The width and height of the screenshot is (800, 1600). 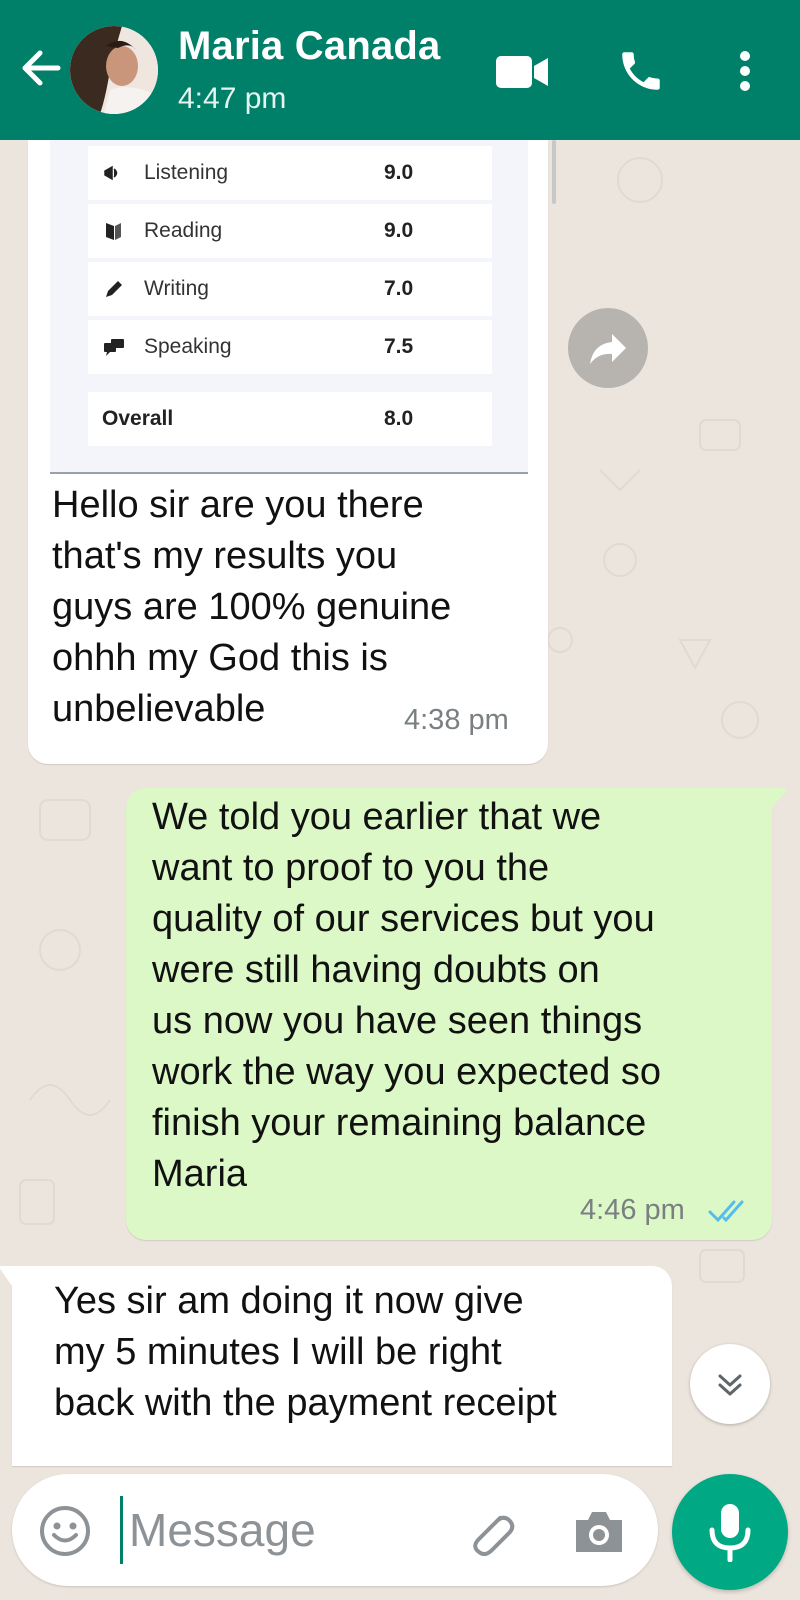 What do you see at coordinates (290, 173) in the screenshot?
I see `score-row-listening: Listening 9.0` at bounding box center [290, 173].